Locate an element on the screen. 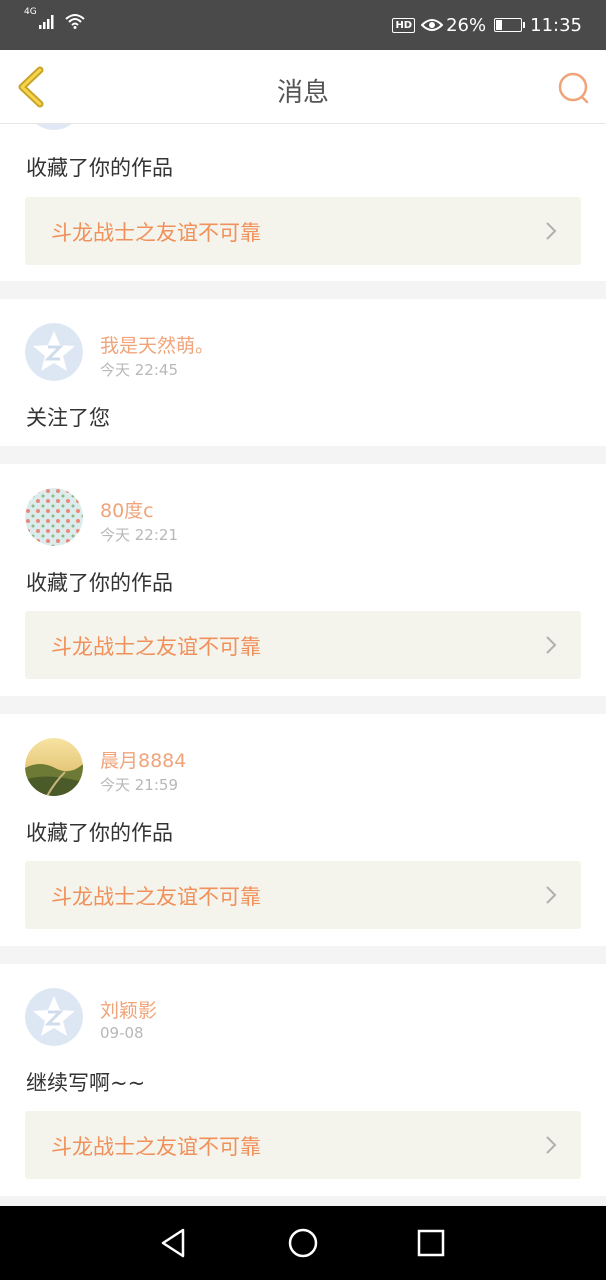 The image size is (606, 1280). network-type: 4G is located at coordinates (30, 12).